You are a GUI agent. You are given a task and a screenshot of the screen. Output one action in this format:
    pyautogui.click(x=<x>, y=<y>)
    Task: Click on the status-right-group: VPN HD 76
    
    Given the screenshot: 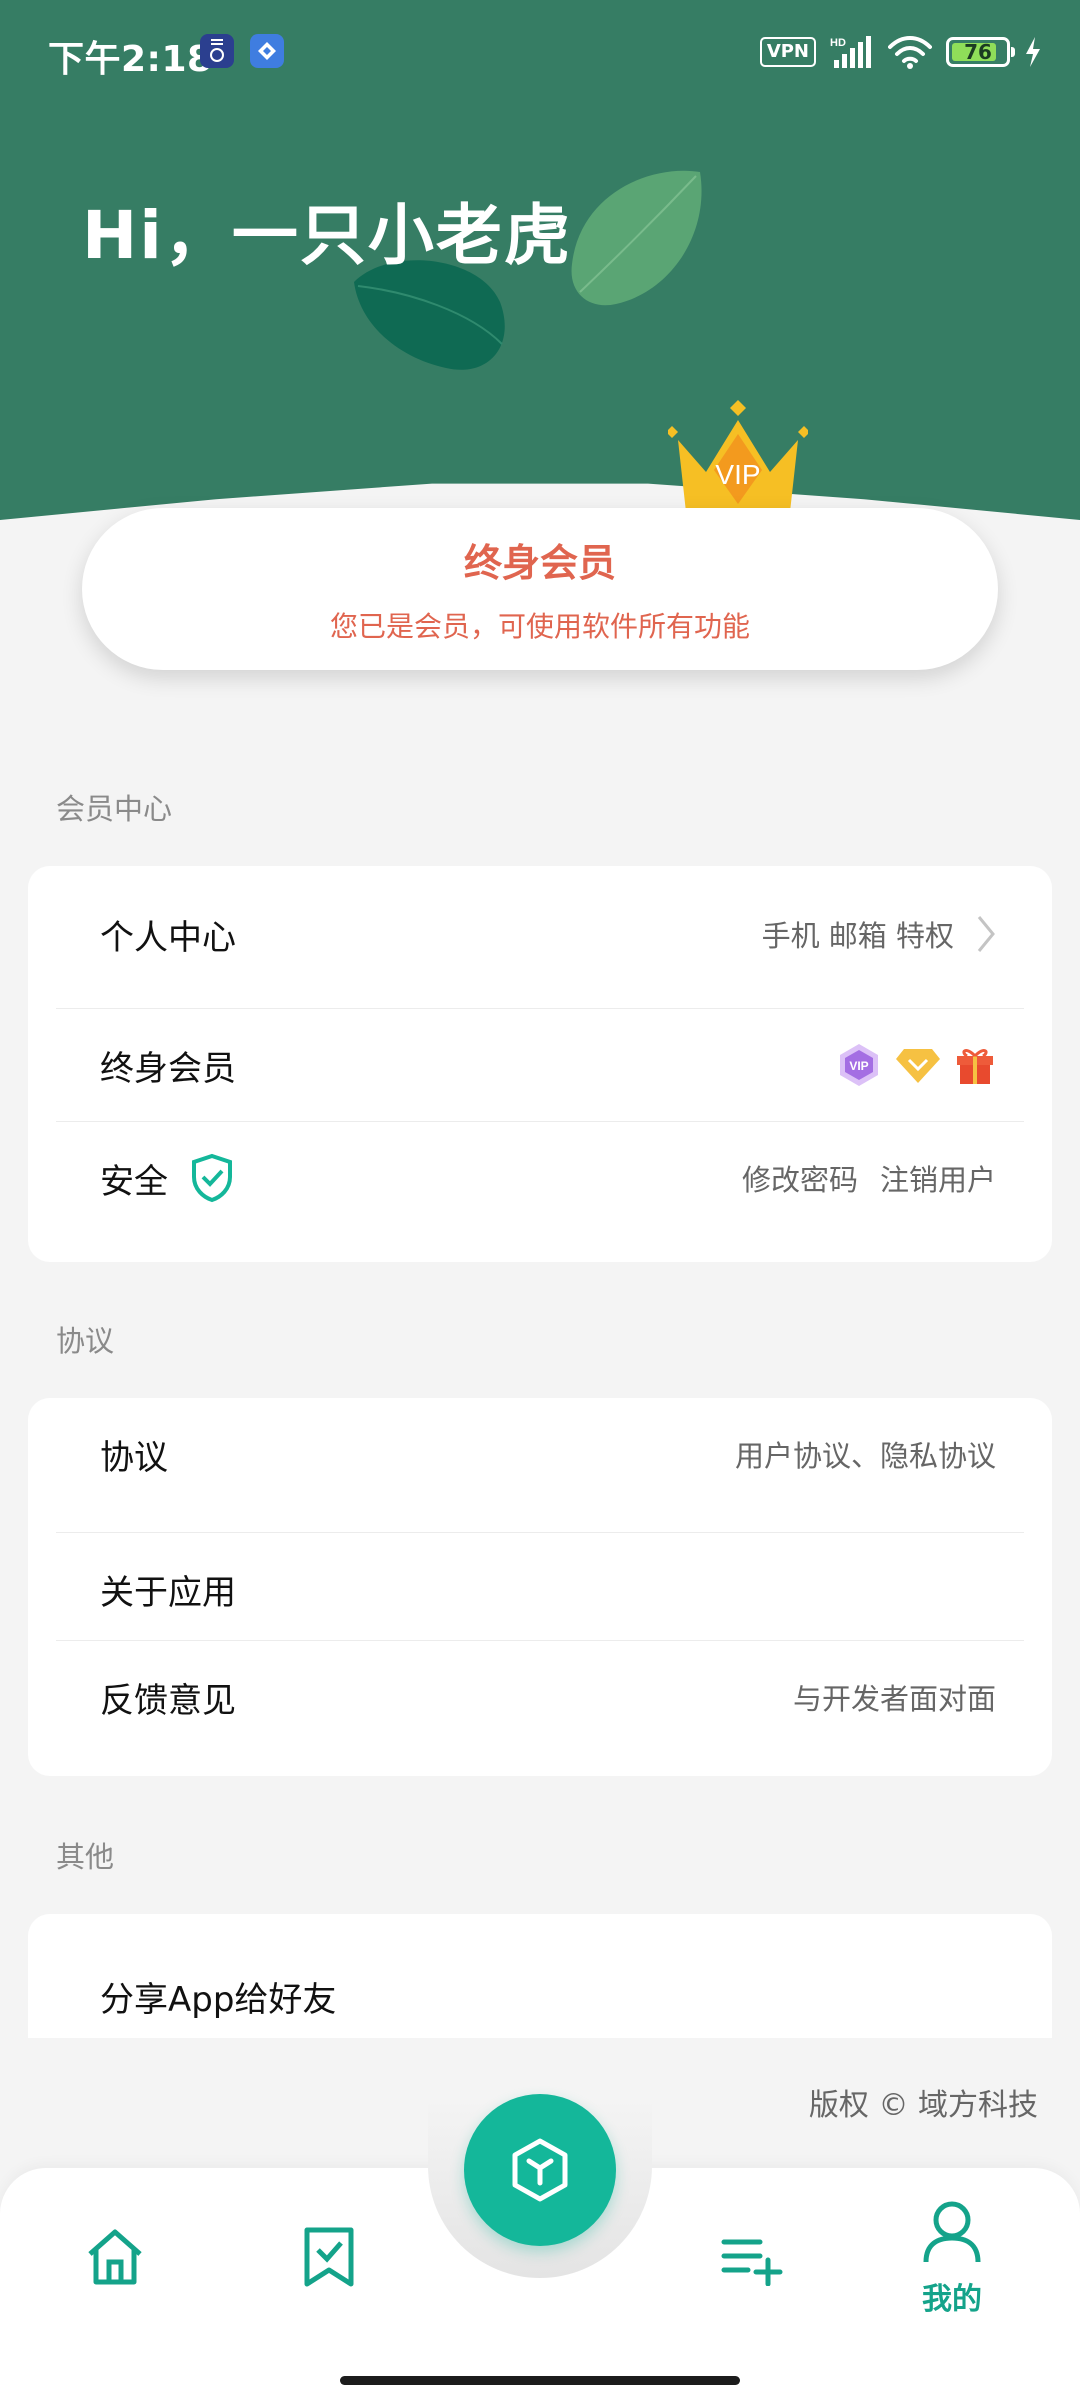 What is the action you would take?
    pyautogui.click(x=900, y=52)
    